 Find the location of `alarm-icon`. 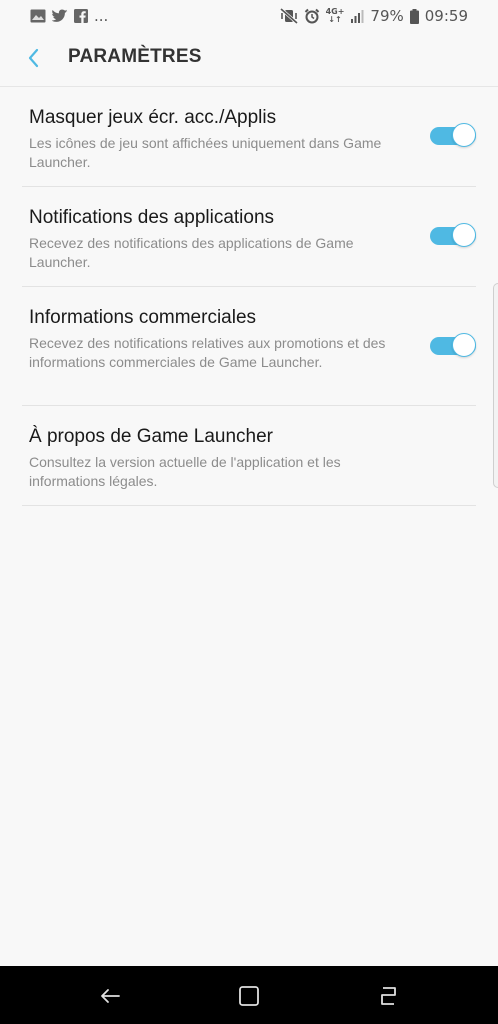

alarm-icon is located at coordinates (312, 16).